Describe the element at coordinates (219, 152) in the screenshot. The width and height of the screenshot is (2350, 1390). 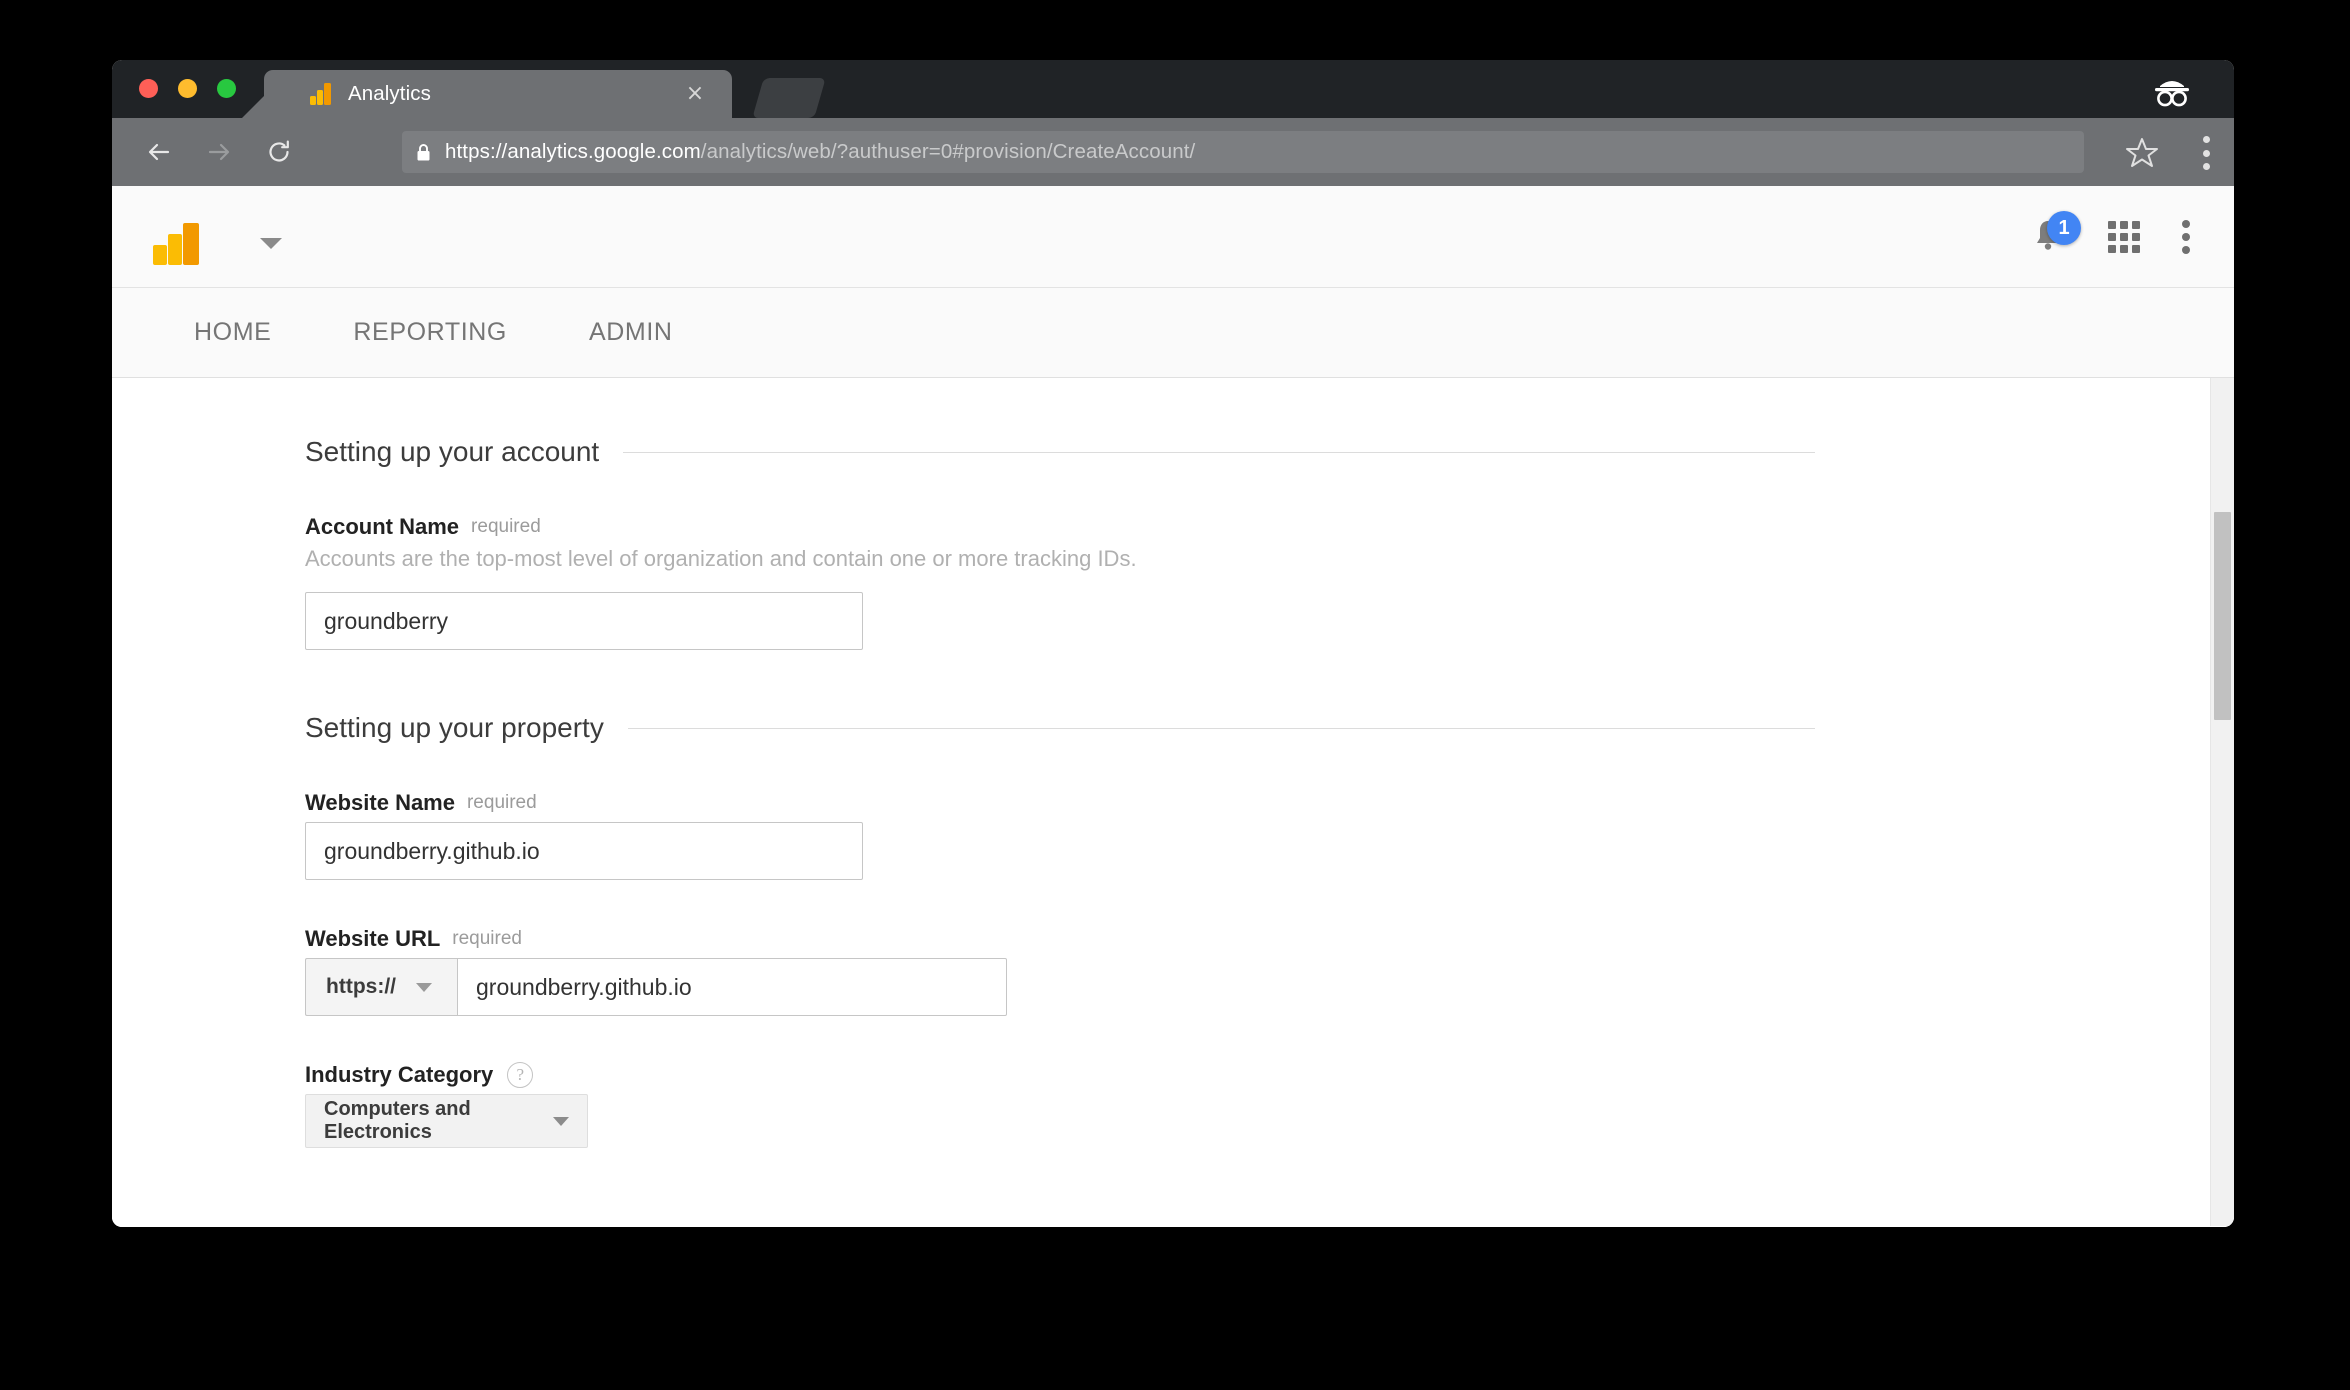
I see `forward-arrow-icon` at that location.